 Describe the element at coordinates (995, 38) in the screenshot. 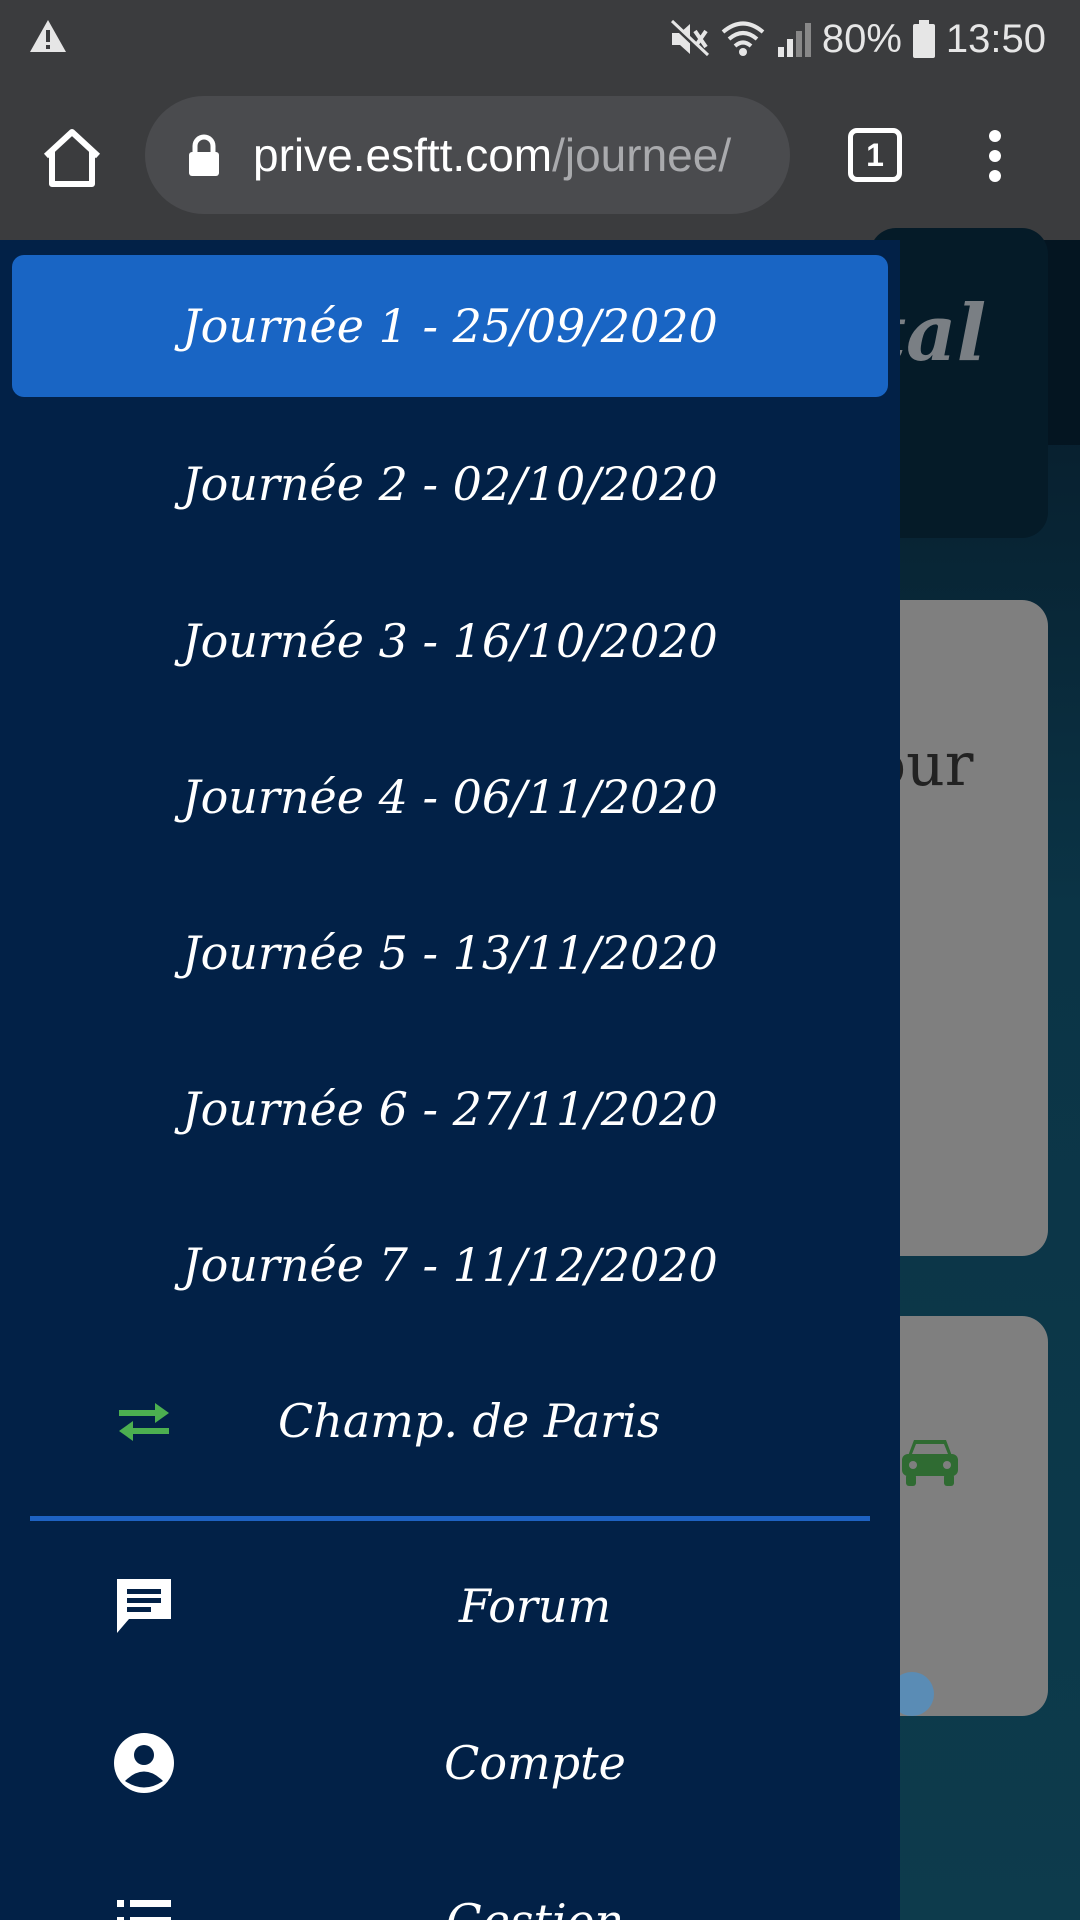

I see `clock: 13:50` at that location.